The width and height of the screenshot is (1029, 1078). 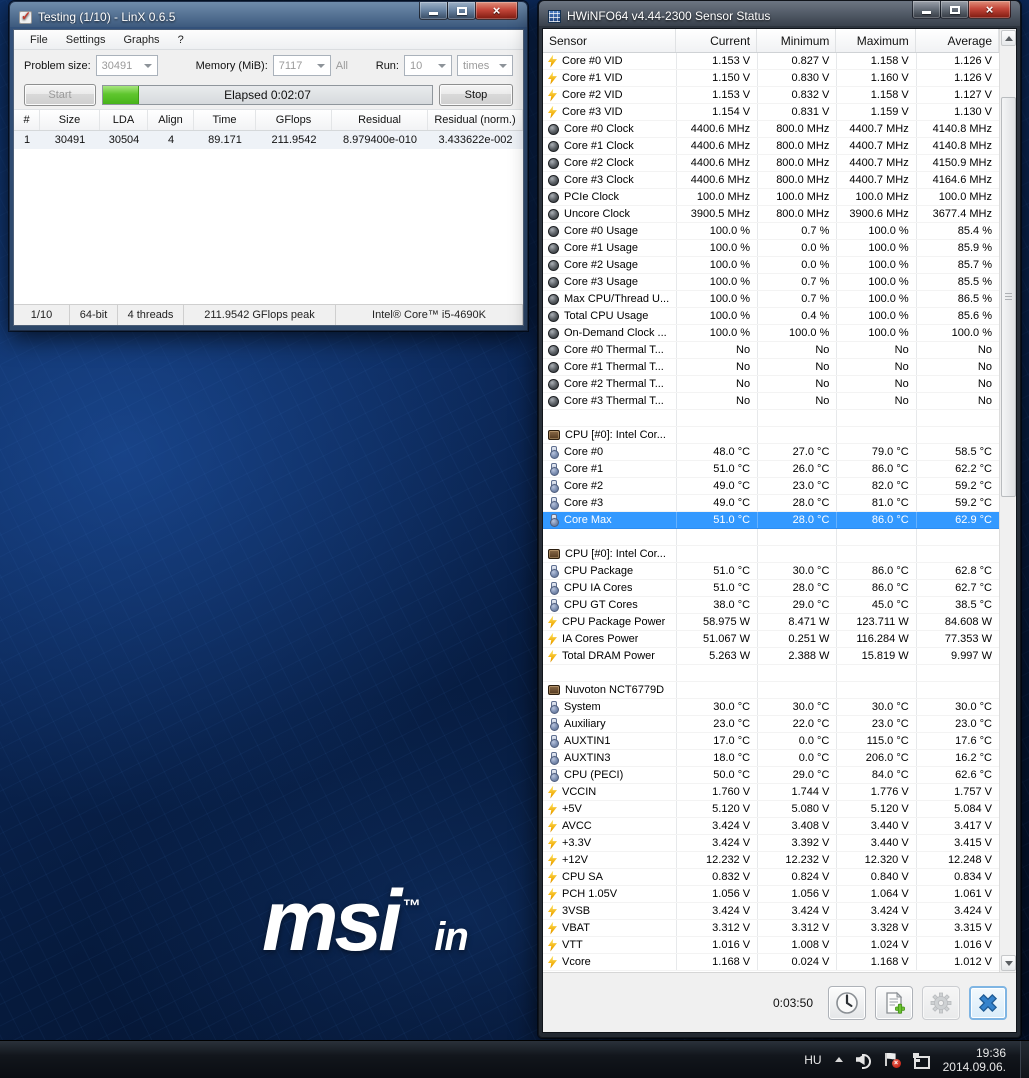 What do you see at coordinates (771, 605) in the screenshot?
I see `sensor-row: CPU GT Cores 38.0 °C 29.0 °C 45.0 °C 38.5 °C` at bounding box center [771, 605].